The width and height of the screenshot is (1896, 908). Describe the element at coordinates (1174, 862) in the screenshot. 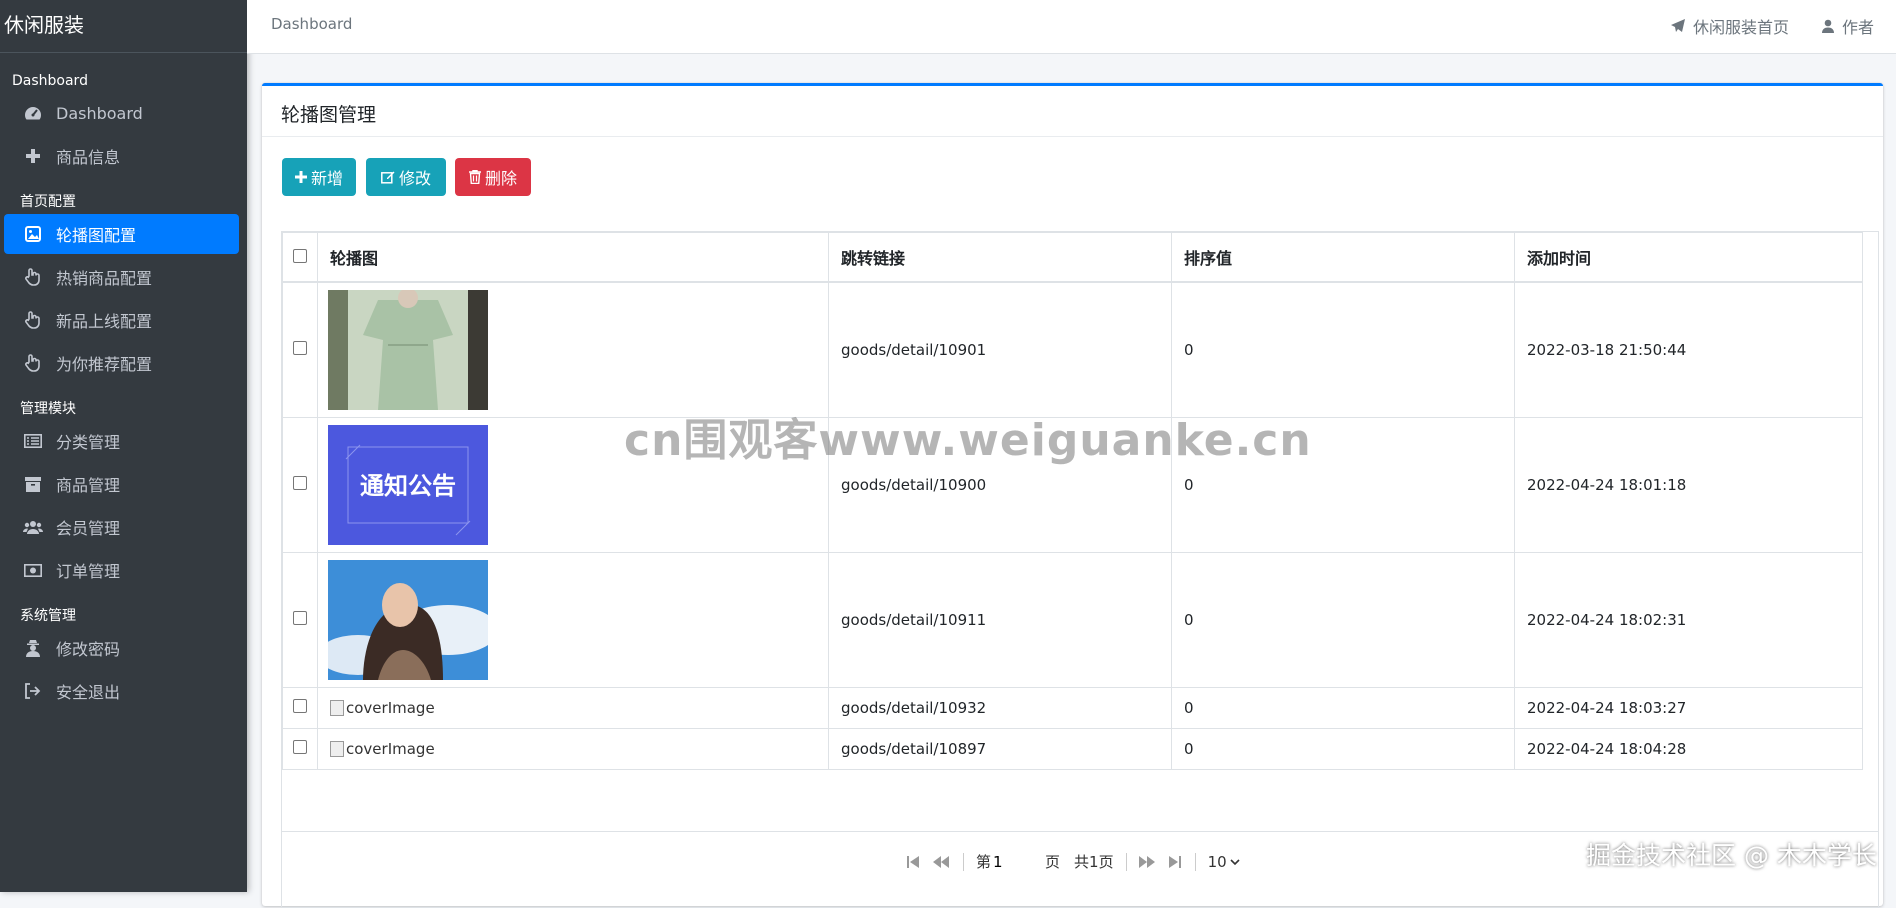

I see `last-page-icon` at that location.